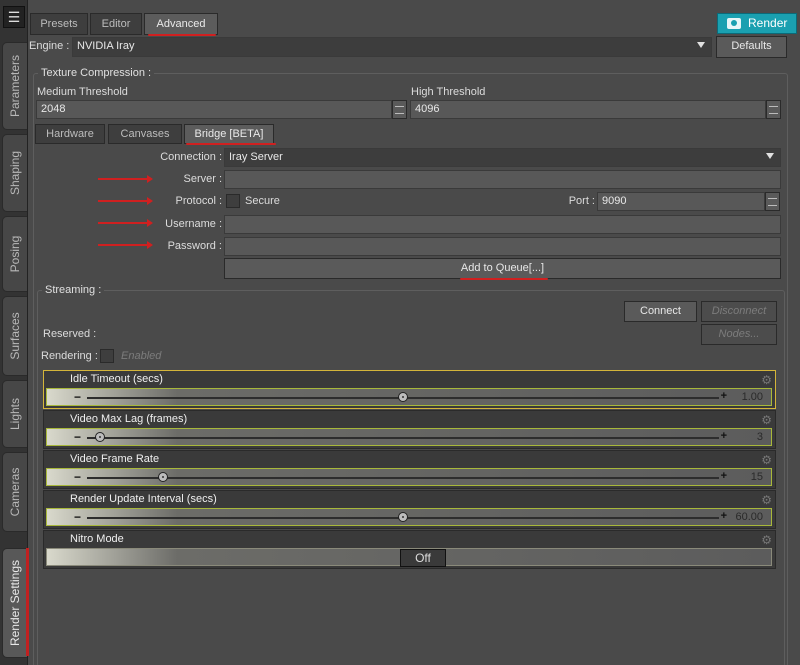 The image size is (800, 665). What do you see at coordinates (399, 109) in the screenshot?
I see `medium-threshold-stepper` at bounding box center [399, 109].